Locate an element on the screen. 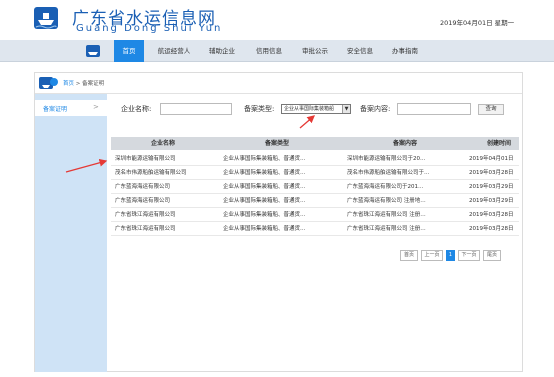 Image resolution: width=554 pixels, height=377 pixels. cell-company: 茂名市伟源船舶运输有限公司 is located at coordinates (165, 173).